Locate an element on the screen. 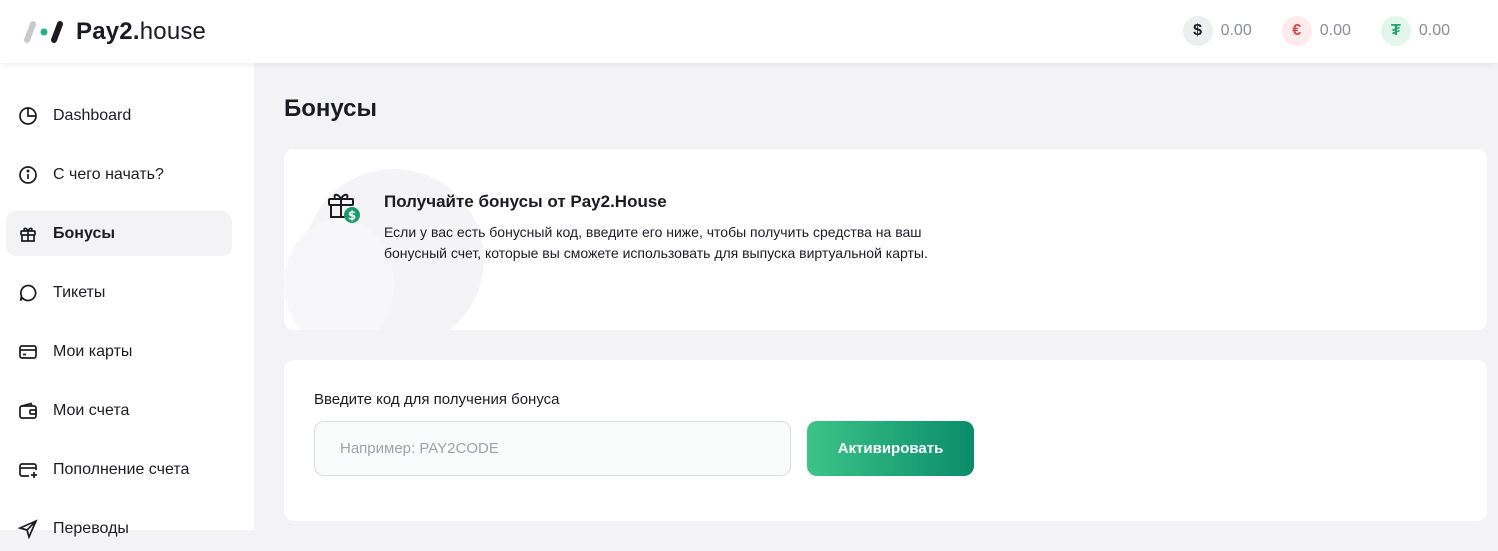 This screenshot has width=1498, height=551. sidebar-item-my-cards: Мои карты is located at coordinates (119, 351).